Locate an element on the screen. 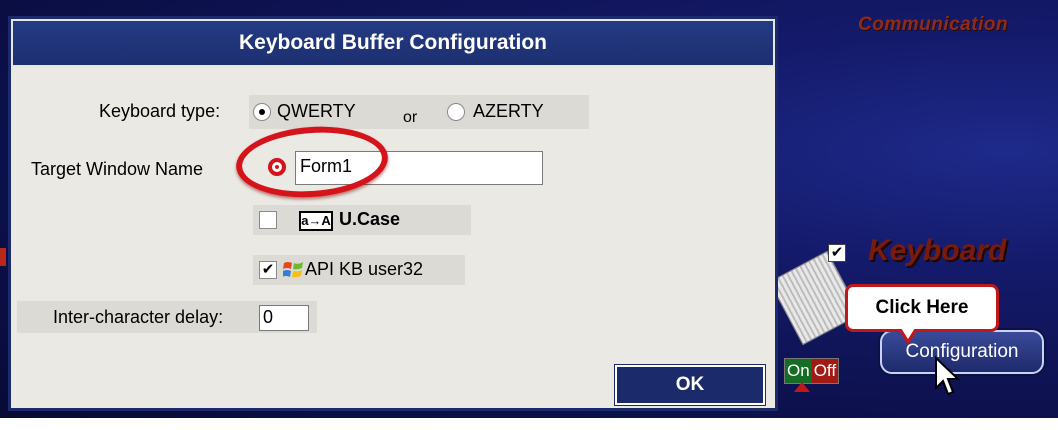 Image resolution: width=1058 pixels, height=430 pixels. delay-label: Inter-character delay: is located at coordinates (138, 317).